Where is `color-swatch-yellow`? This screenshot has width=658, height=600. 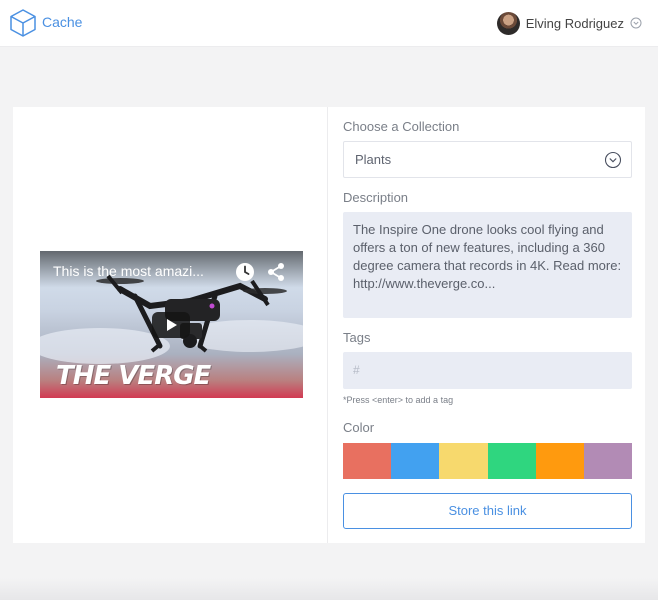 color-swatch-yellow is located at coordinates (463, 461).